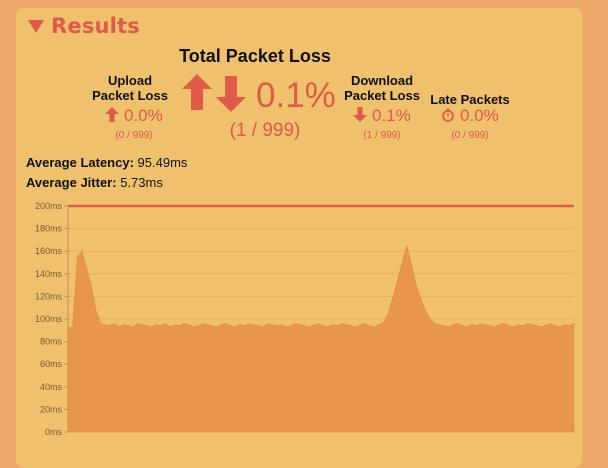 Image resolution: width=608 pixels, height=468 pixels. I want to click on y-tick-label: 120ms, so click(49, 296).